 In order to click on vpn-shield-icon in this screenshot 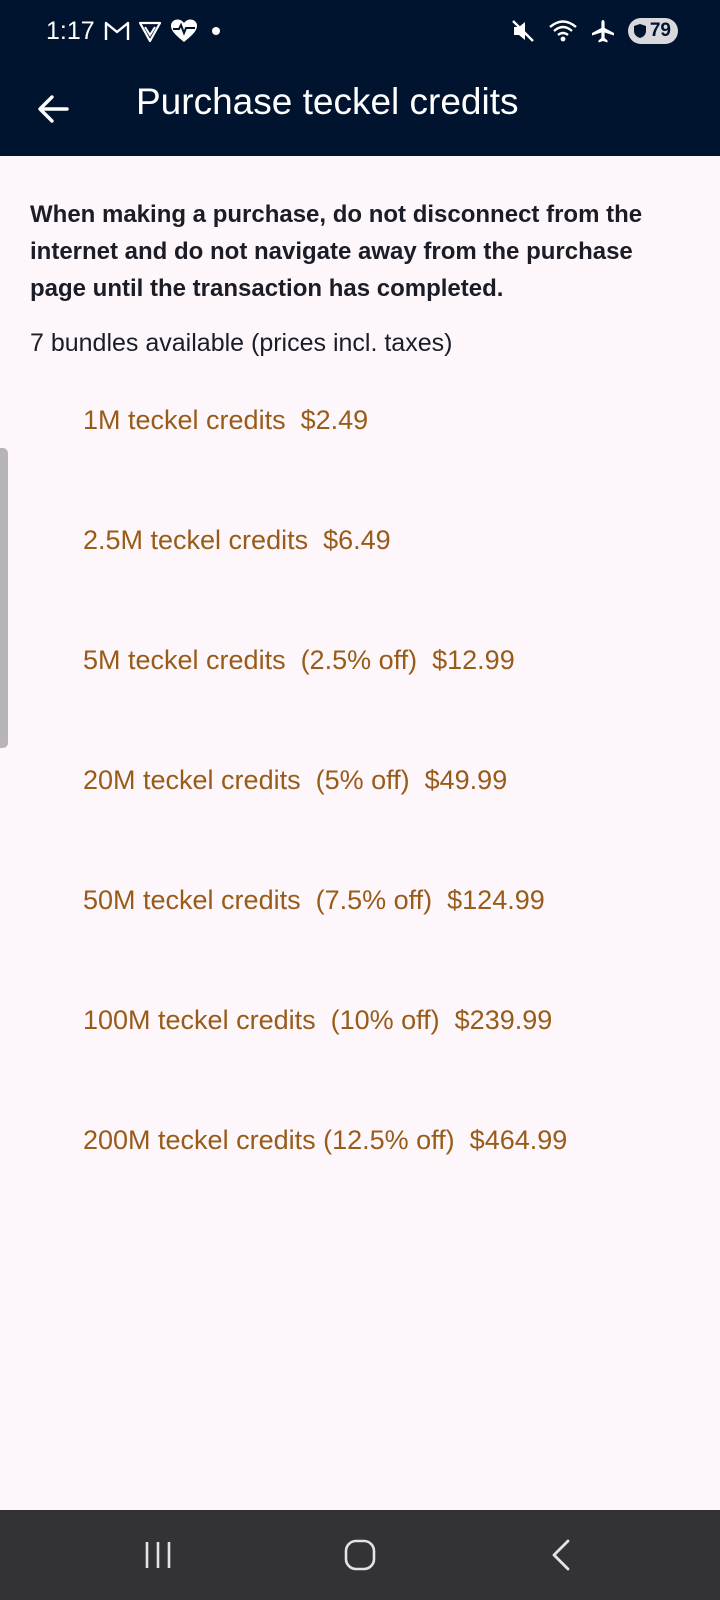, I will do `click(150, 32)`.